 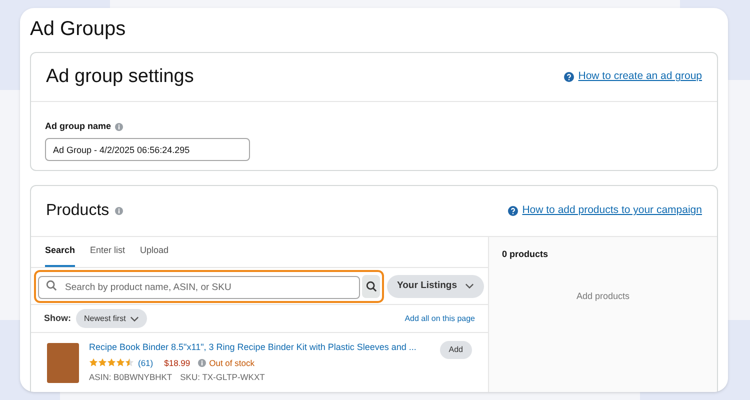 What do you see at coordinates (640, 77) in the screenshot?
I see `help-link: How to create an ad group` at bounding box center [640, 77].